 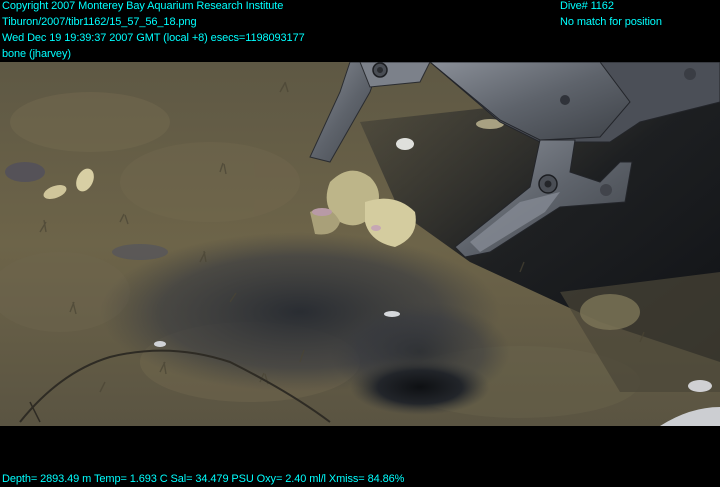 What do you see at coordinates (611, 22) in the screenshot?
I see `position-status: No match for position` at bounding box center [611, 22].